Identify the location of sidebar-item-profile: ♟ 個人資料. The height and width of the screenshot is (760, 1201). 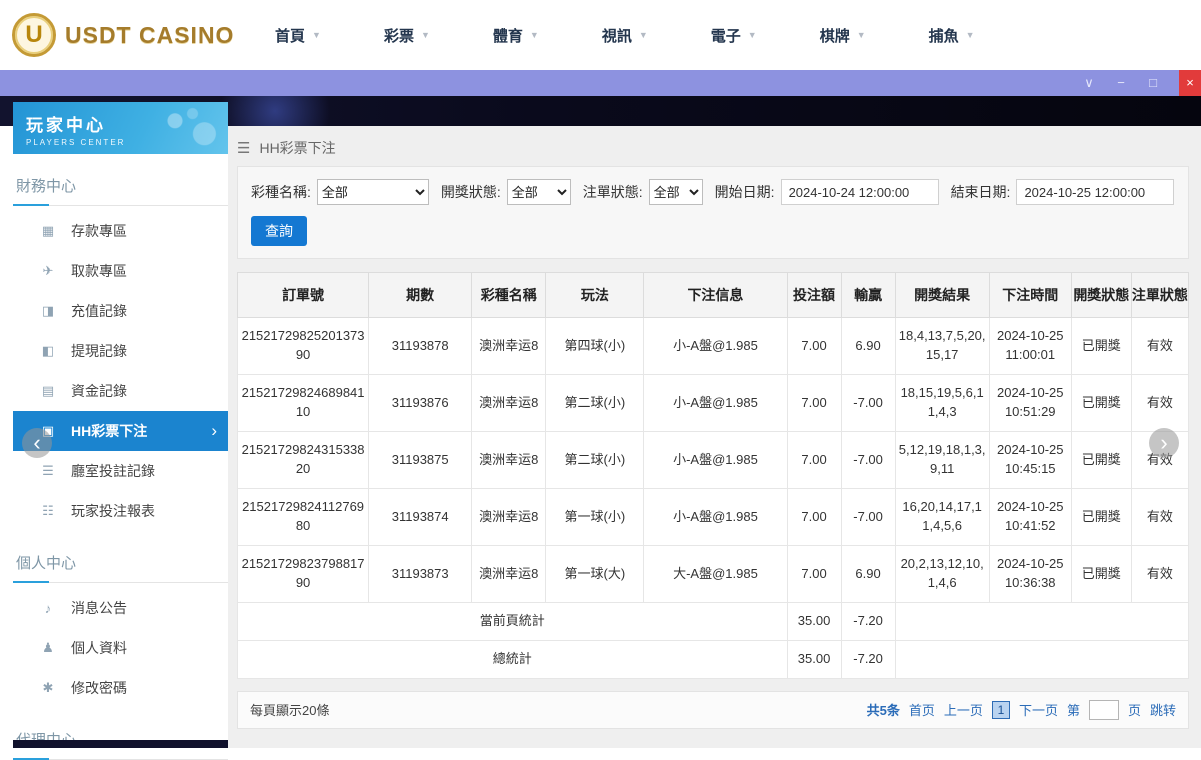
(120, 648).